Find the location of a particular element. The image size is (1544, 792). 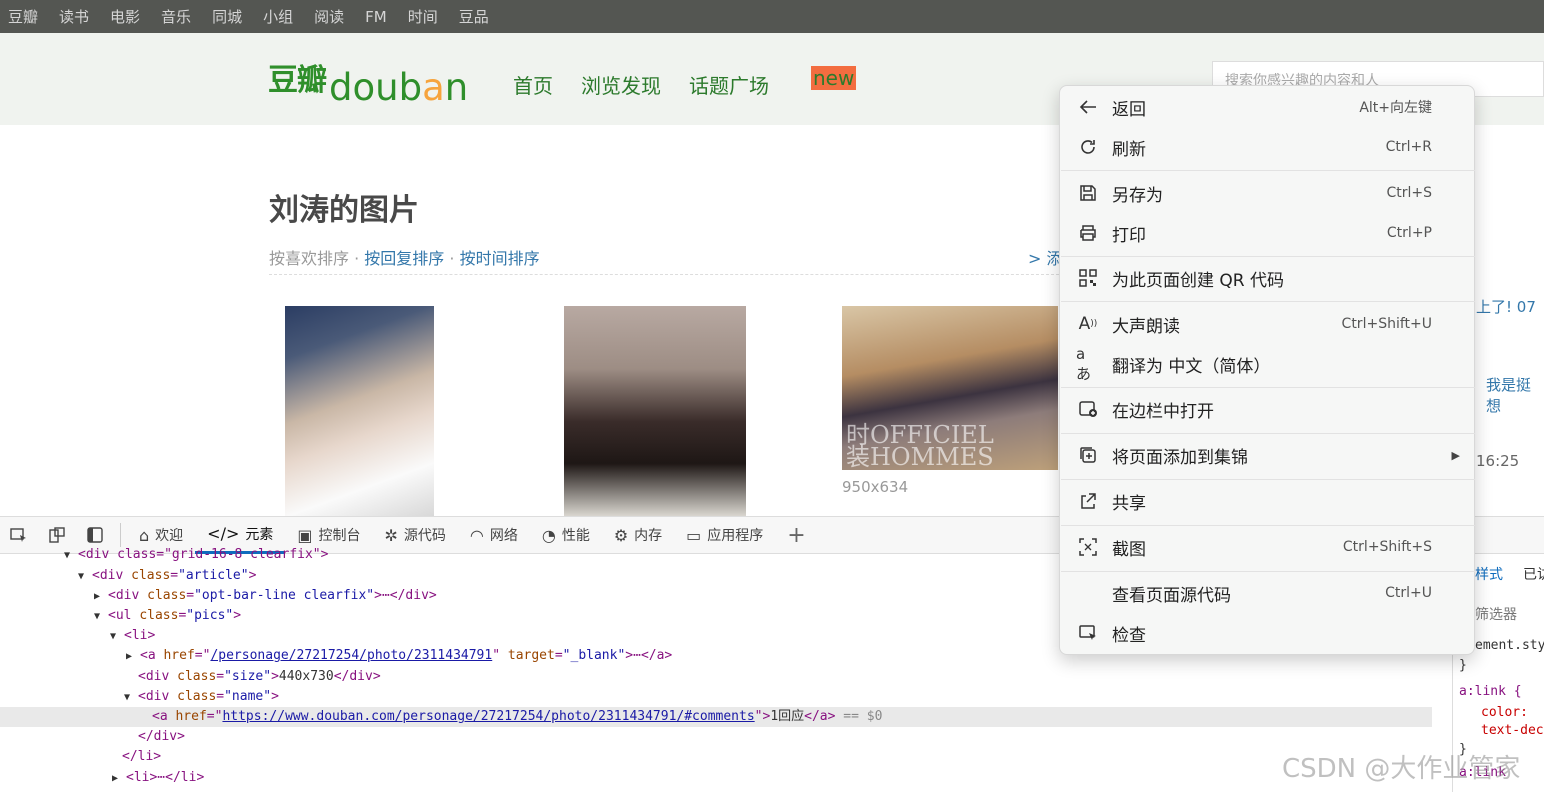

menu-item-save-as: 另存为 Ctrl+S is located at coordinates (1268, 193).